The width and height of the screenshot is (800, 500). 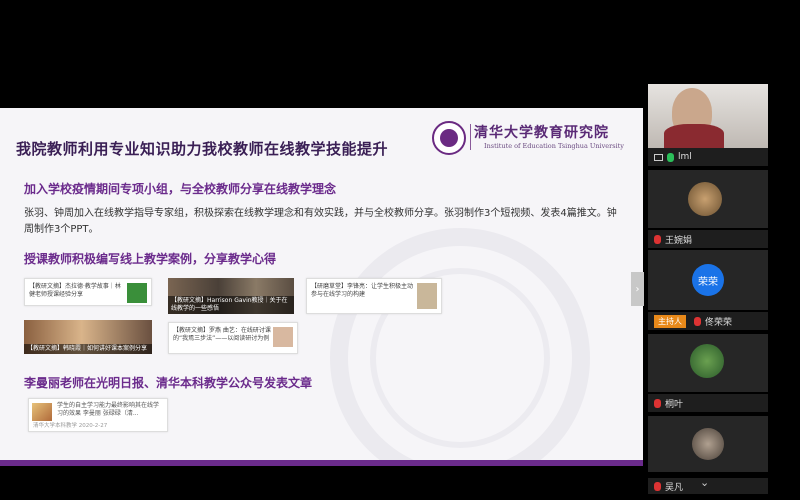 I want to click on case-card-3: 【研磨草堂】李锋亮：让学生积极主动参与在线学习的构建, so click(x=374, y=296).